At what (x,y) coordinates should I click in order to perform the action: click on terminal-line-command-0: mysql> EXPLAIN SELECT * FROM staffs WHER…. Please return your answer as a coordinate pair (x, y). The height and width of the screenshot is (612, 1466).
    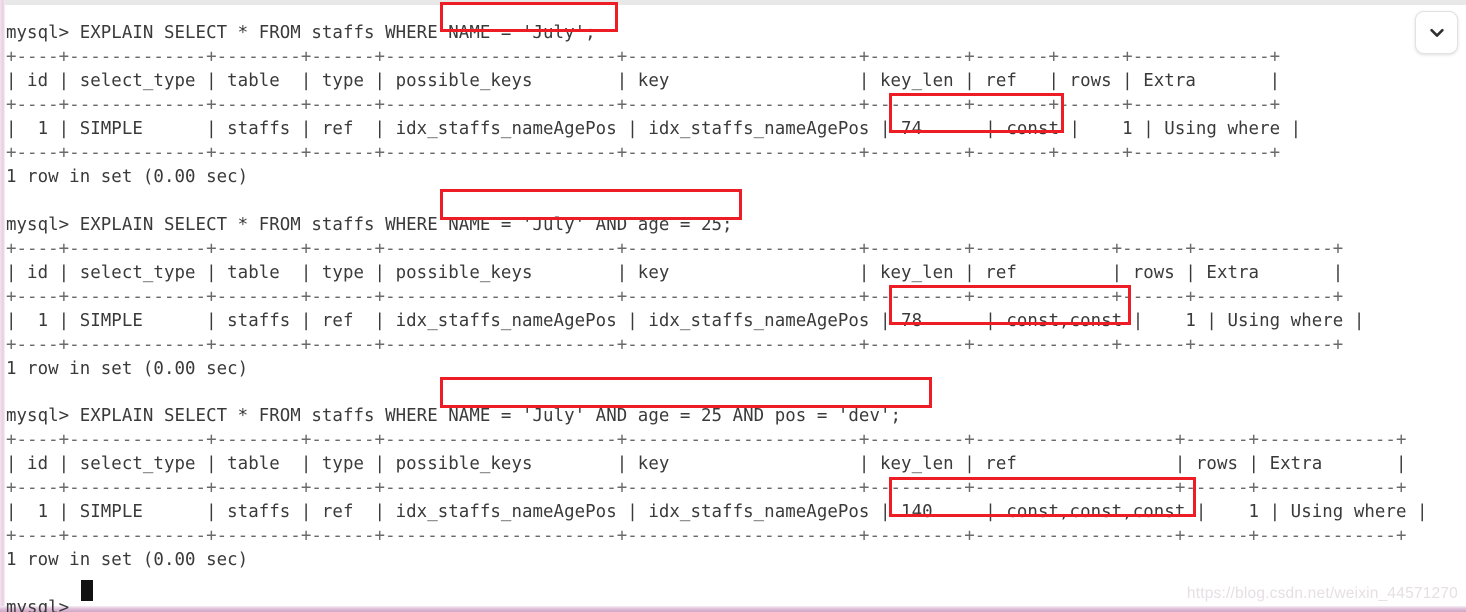
    Looking at the image, I should click on (301, 33).